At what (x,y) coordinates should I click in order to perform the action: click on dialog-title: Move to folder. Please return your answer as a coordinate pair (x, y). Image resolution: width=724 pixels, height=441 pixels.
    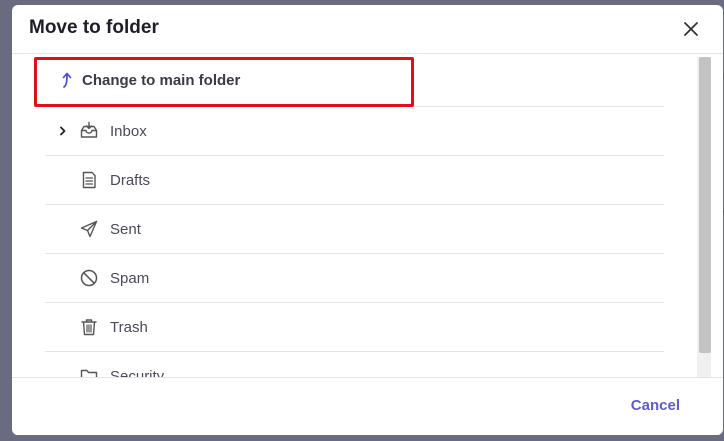
    Looking at the image, I should click on (94, 27).